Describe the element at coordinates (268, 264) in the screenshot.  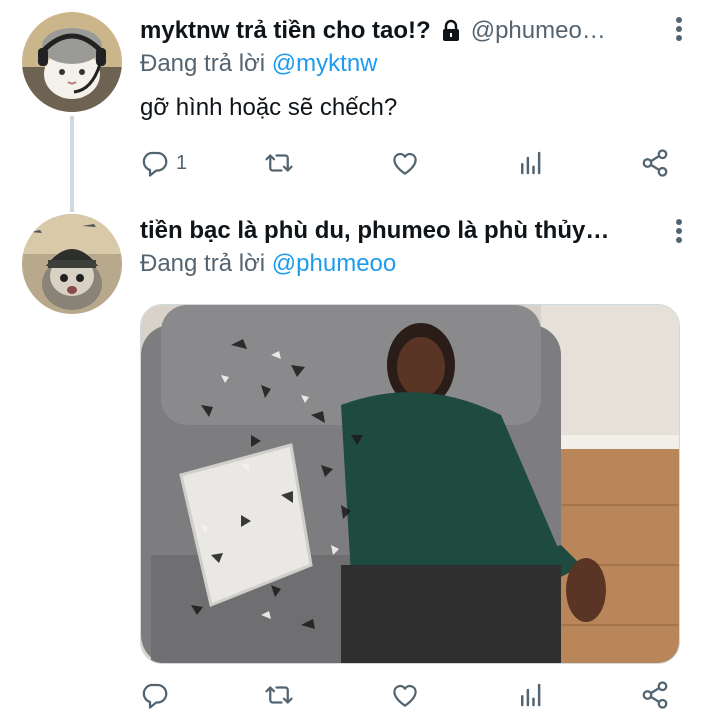
I see `replying-to: Đang trả lời @phumeoo` at that location.